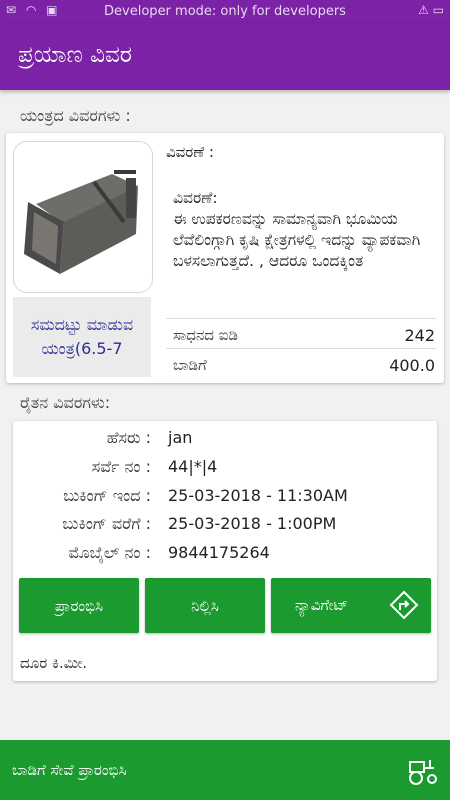 This screenshot has width=450, height=800. Describe the element at coordinates (225, 770) in the screenshot. I see `start-rental-service-bar: ಬಾಡಿಗೆ ಸೇವೆ ಪ್ರಾರಂಭಿಸಿ` at that location.